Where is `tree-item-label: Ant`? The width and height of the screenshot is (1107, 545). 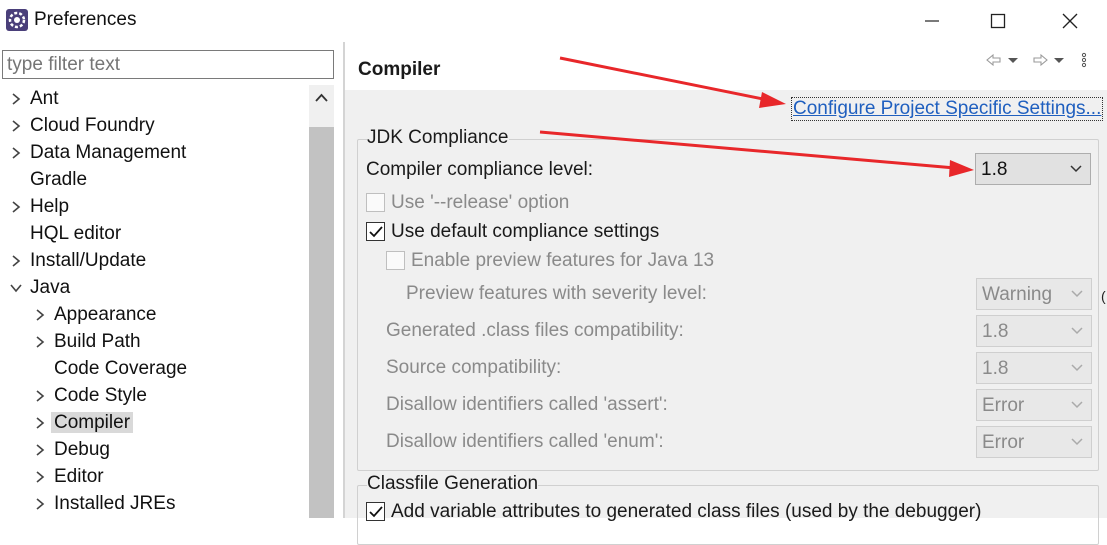
tree-item-label: Ant is located at coordinates (44, 98).